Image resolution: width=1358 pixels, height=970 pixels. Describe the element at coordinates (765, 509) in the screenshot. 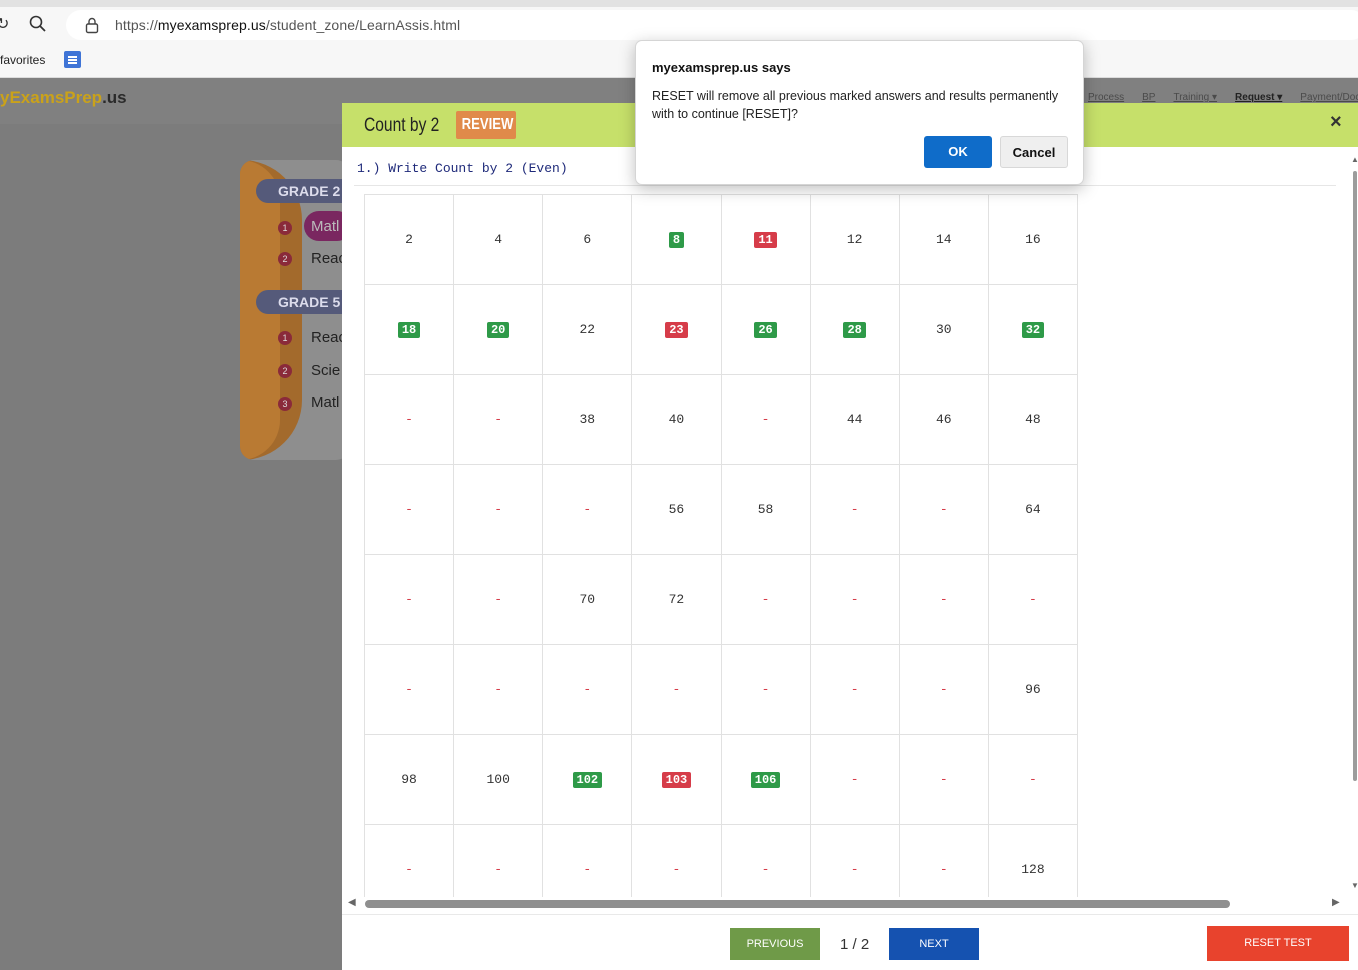

I see `grid-cell: 58` at that location.